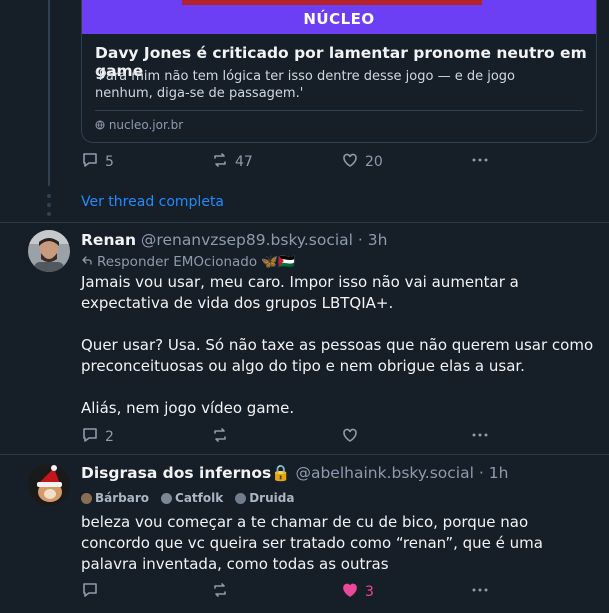 Image resolution: width=609 pixels, height=613 pixels. I want to click on card-domain: nucleo.jor.br, so click(139, 125).